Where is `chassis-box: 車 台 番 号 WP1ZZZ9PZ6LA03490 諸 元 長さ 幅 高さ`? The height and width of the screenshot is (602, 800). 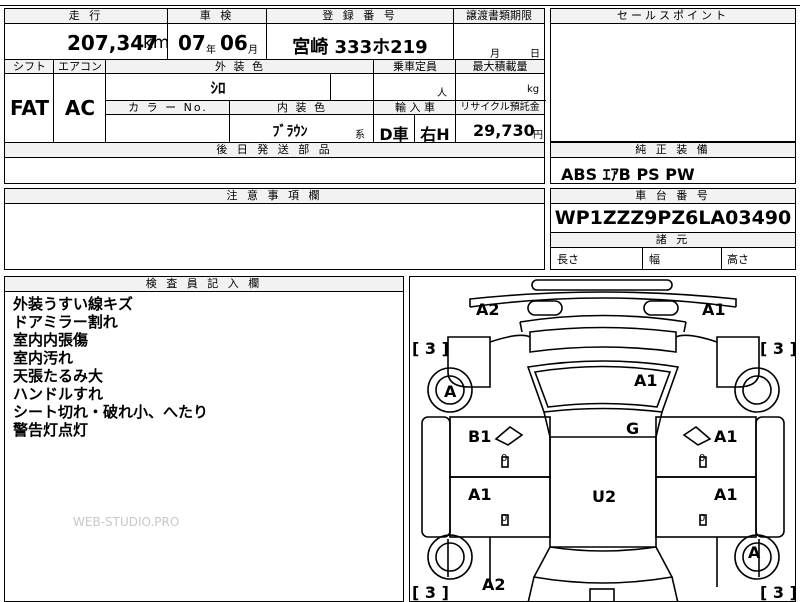 chassis-box: 車 台 番 号 WP1ZZZ9PZ6LA03490 諸 元 長さ 幅 高さ is located at coordinates (673, 229).